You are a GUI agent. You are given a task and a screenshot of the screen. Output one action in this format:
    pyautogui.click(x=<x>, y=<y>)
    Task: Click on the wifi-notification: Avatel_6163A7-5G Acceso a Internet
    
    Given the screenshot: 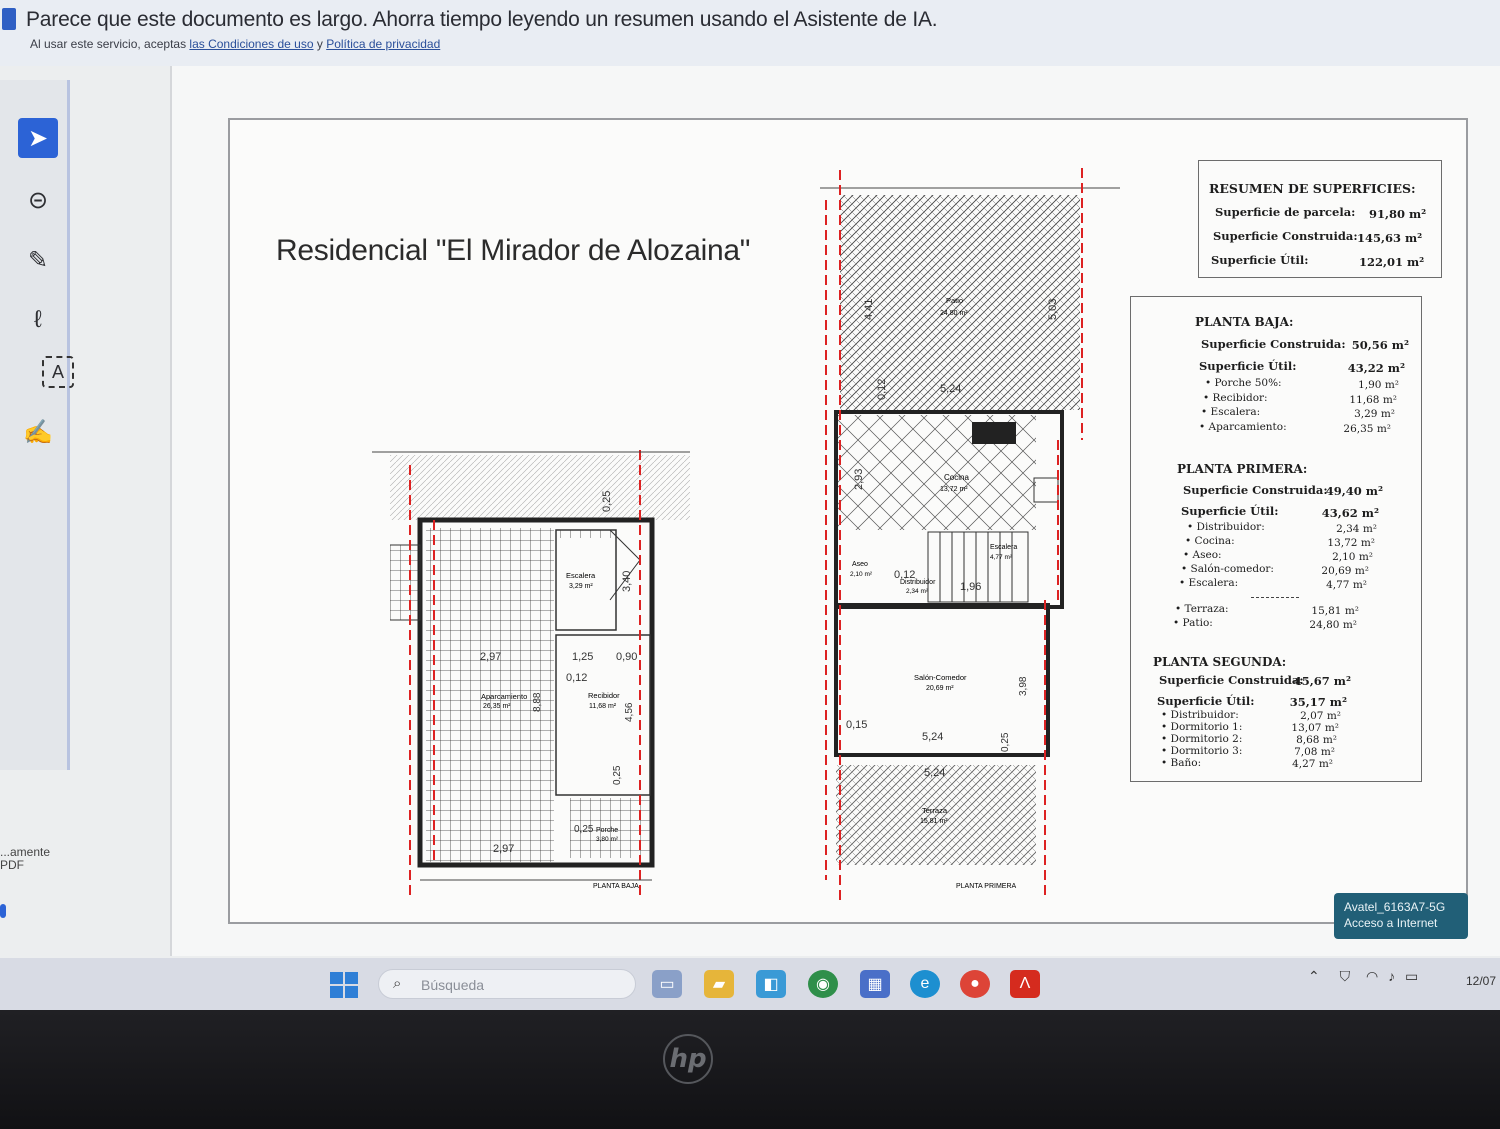 What is the action you would take?
    pyautogui.click(x=1401, y=916)
    